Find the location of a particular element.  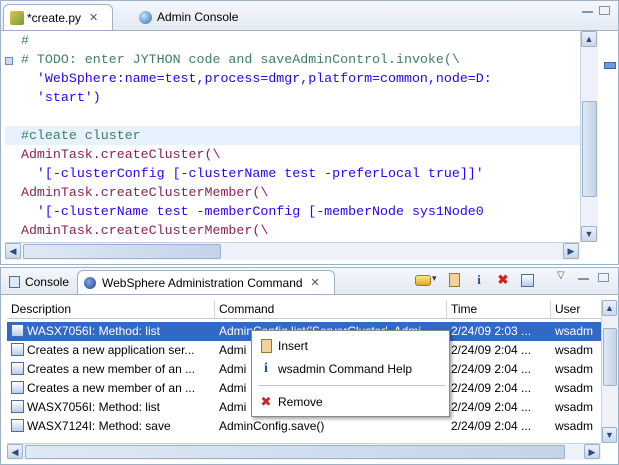

code-line: #cleate cluster is located at coordinates (292, 135).